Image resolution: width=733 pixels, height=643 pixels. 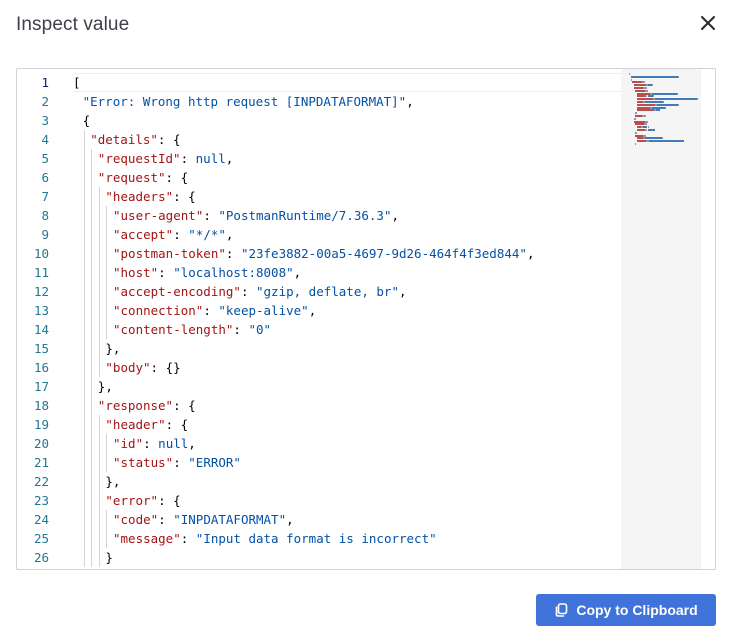 What do you see at coordinates (233, 272) in the screenshot?
I see `json-value: "localhost:8008"` at bounding box center [233, 272].